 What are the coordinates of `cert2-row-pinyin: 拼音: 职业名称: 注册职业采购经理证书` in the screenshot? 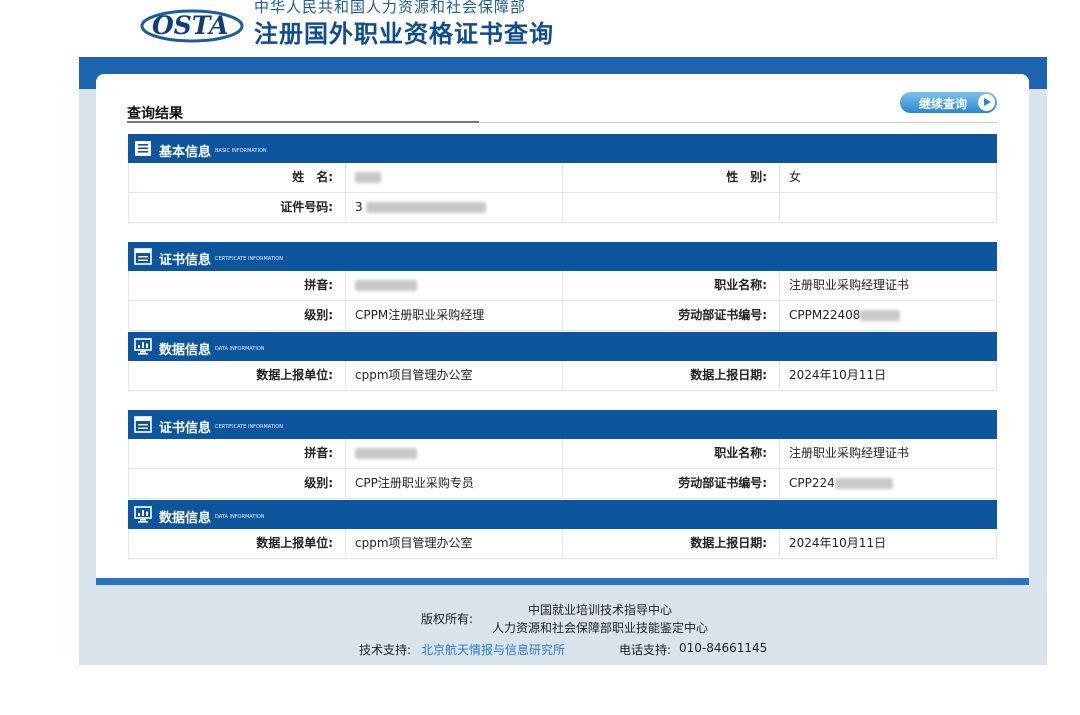 It's located at (562, 454).